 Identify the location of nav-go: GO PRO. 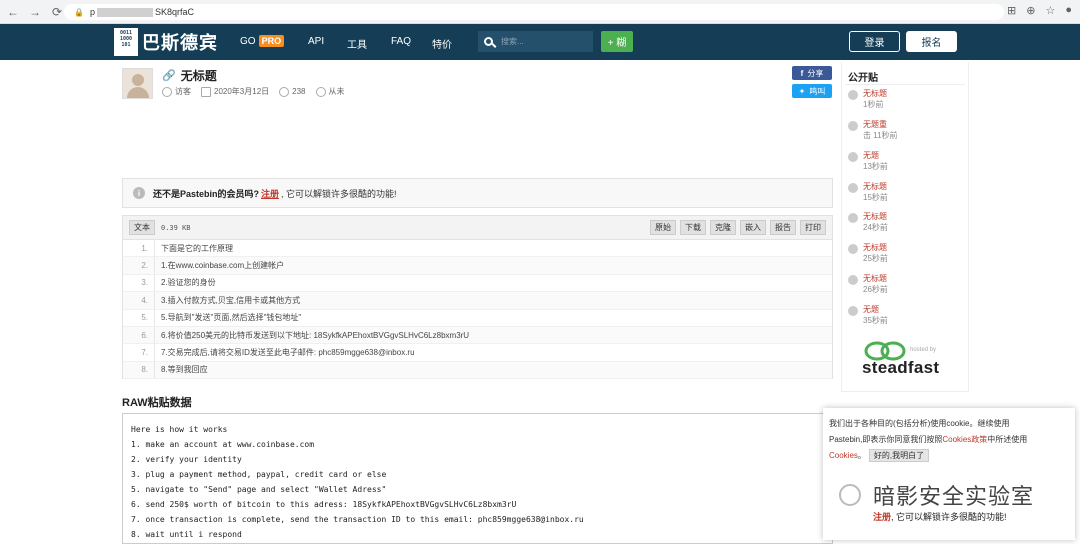
(262, 41).